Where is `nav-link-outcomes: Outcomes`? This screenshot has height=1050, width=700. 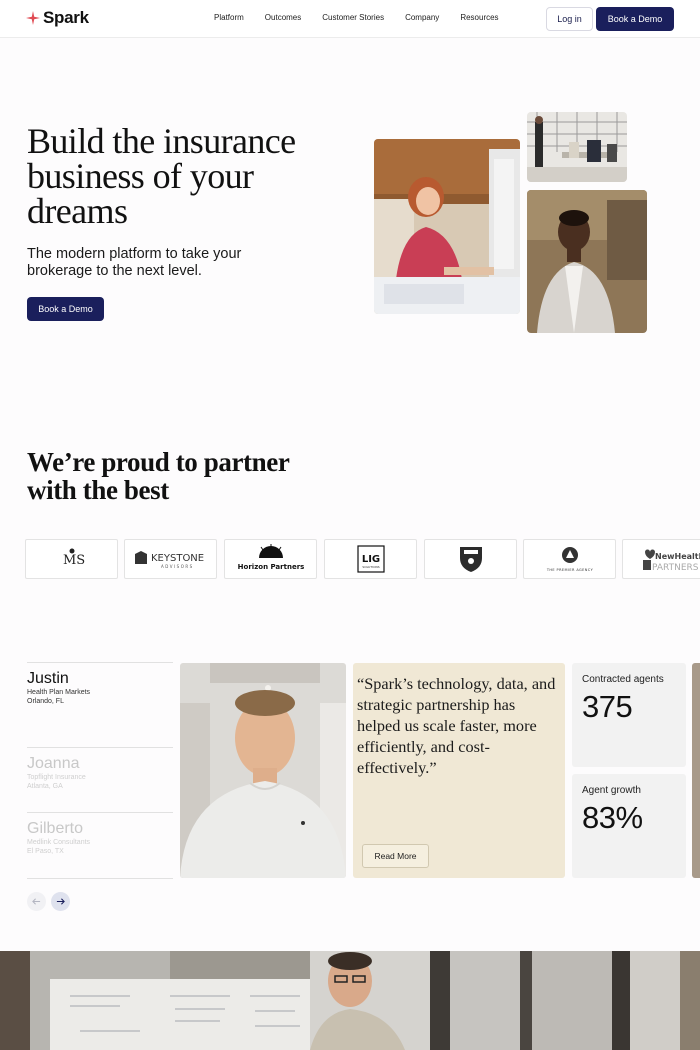
nav-link-outcomes: Outcomes is located at coordinates (283, 17).